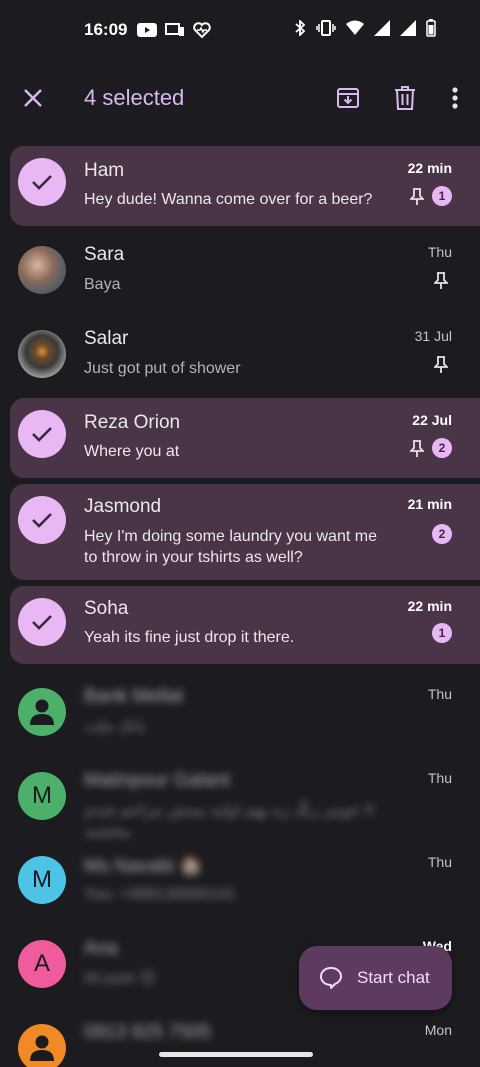 This screenshot has height=1067, width=480. What do you see at coordinates (432, 420) in the screenshot?
I see `message-time: 22 Jul` at bounding box center [432, 420].